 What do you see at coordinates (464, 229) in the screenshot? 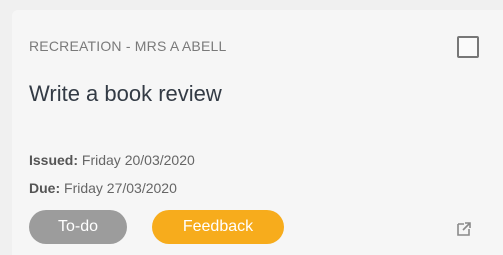
I see `open-external-icon` at bounding box center [464, 229].